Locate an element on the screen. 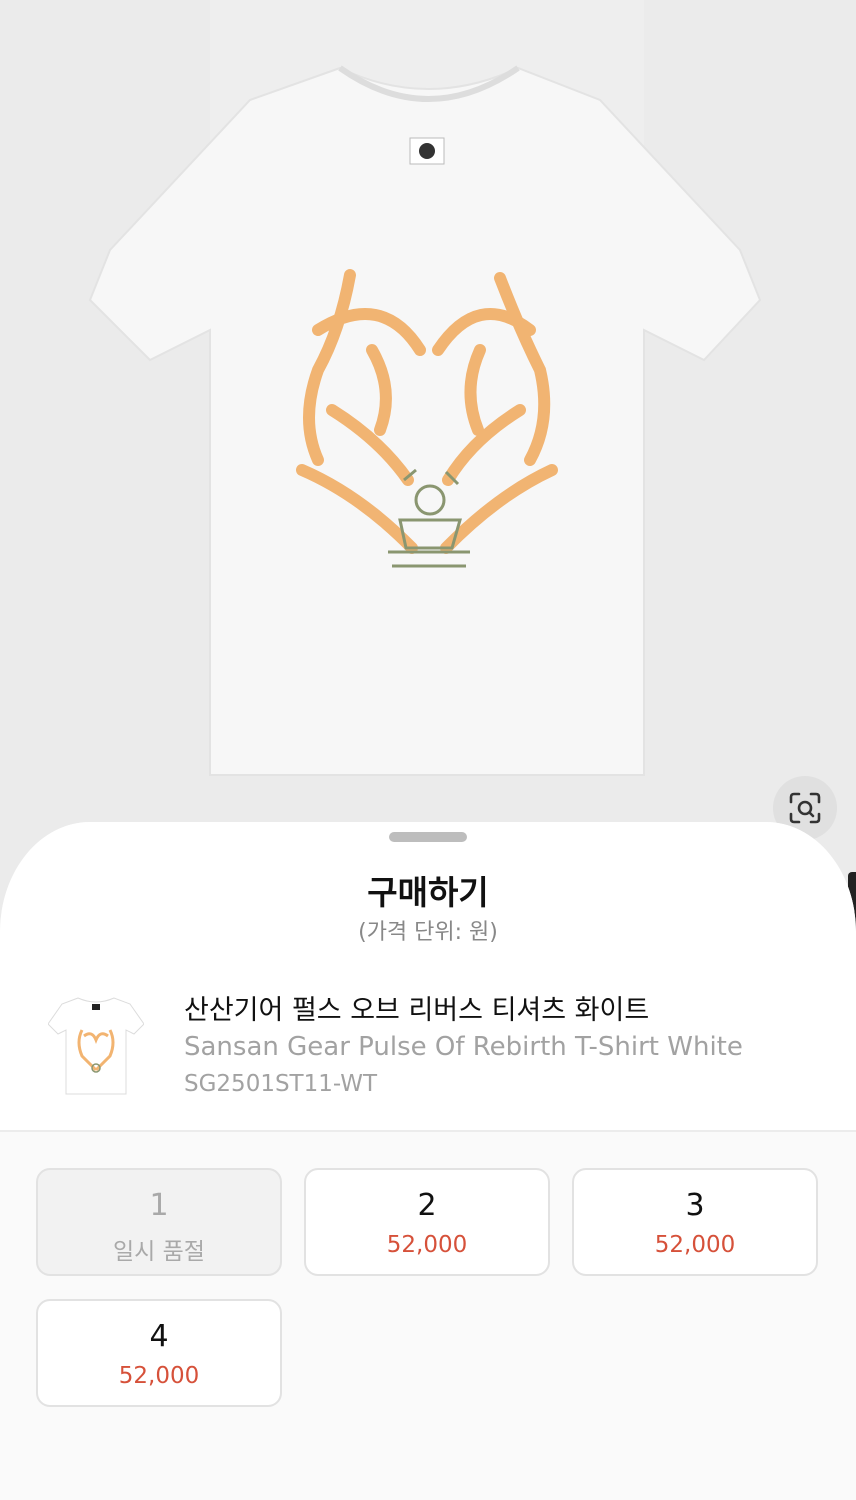 Image resolution: width=856 pixels, height=1500 pixels. size-option-3: 3 52,000 is located at coordinates (695, 1222).